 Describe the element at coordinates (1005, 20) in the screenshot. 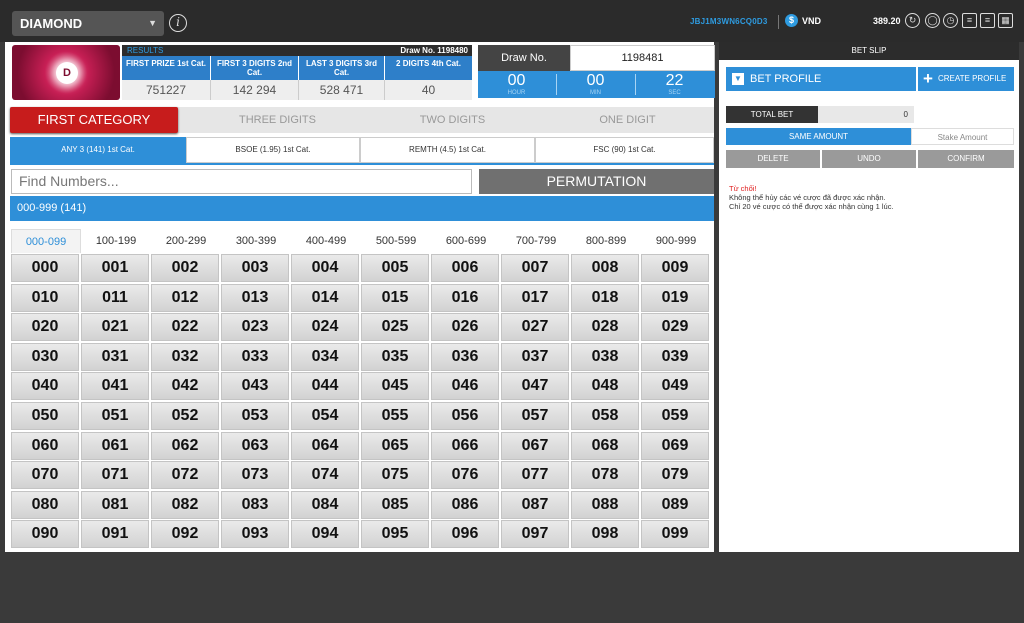

I see `book-icon: ▦` at that location.